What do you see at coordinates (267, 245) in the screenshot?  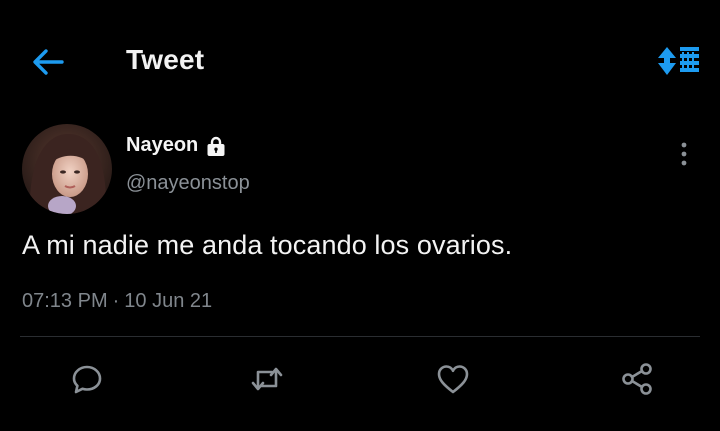 I see `tweet-text: A mi nadie me anda tocando los ovarios.` at bounding box center [267, 245].